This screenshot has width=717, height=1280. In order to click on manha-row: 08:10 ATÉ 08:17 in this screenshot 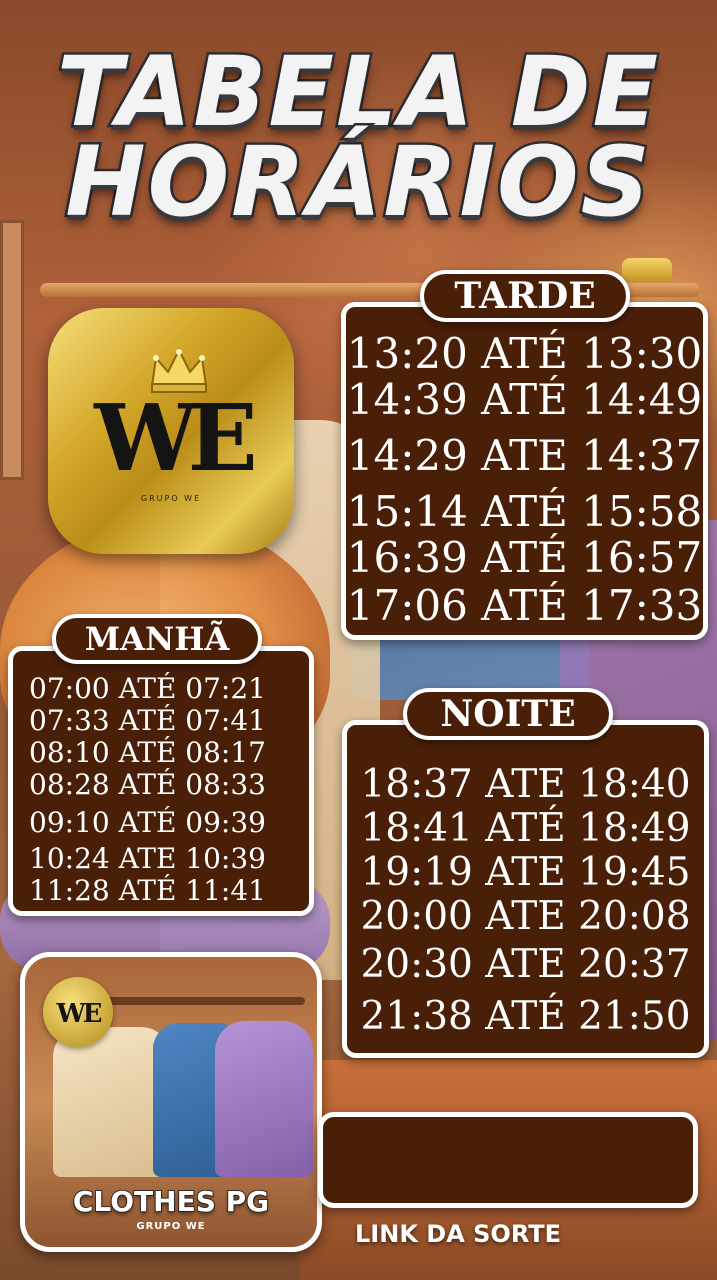, I will do `click(147, 752)`.